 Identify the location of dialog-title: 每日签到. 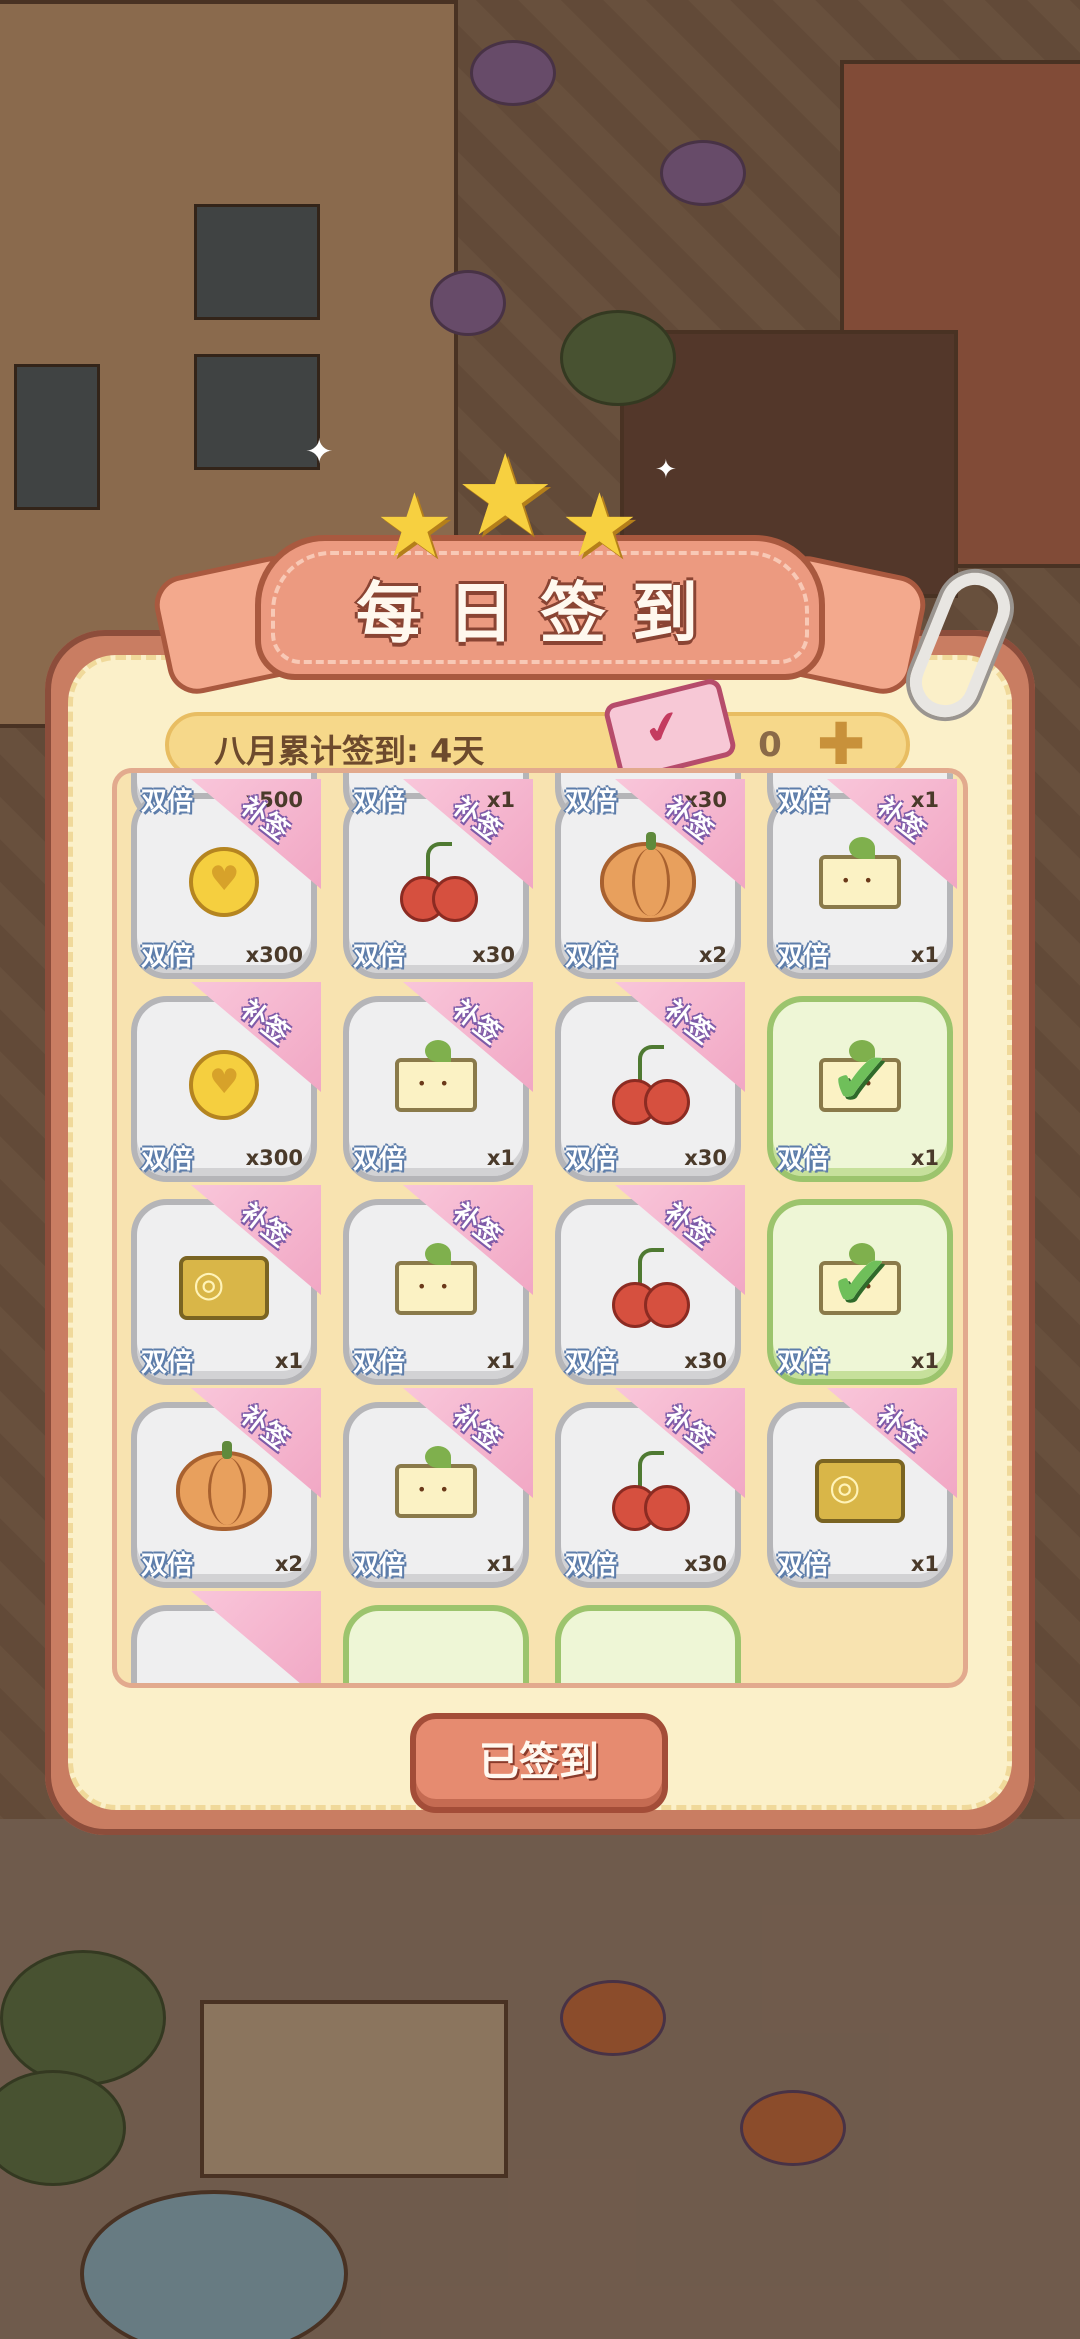
(540, 613).